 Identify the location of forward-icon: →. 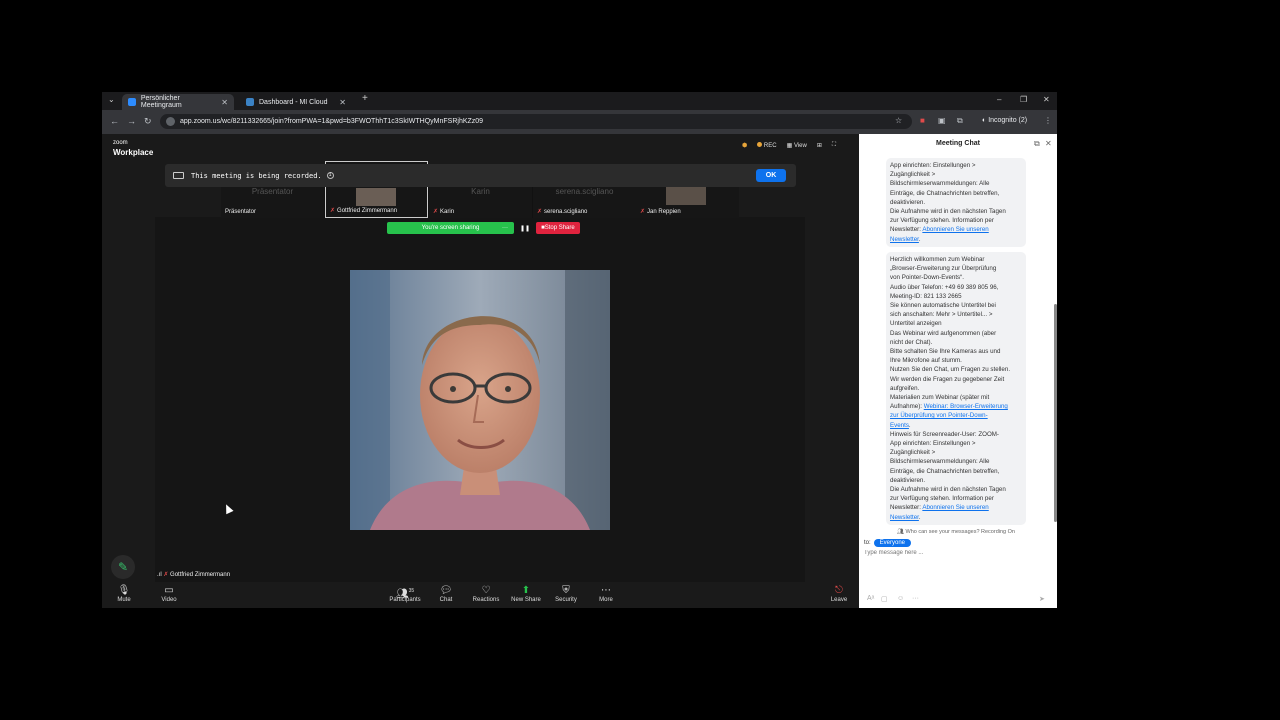
(131, 121).